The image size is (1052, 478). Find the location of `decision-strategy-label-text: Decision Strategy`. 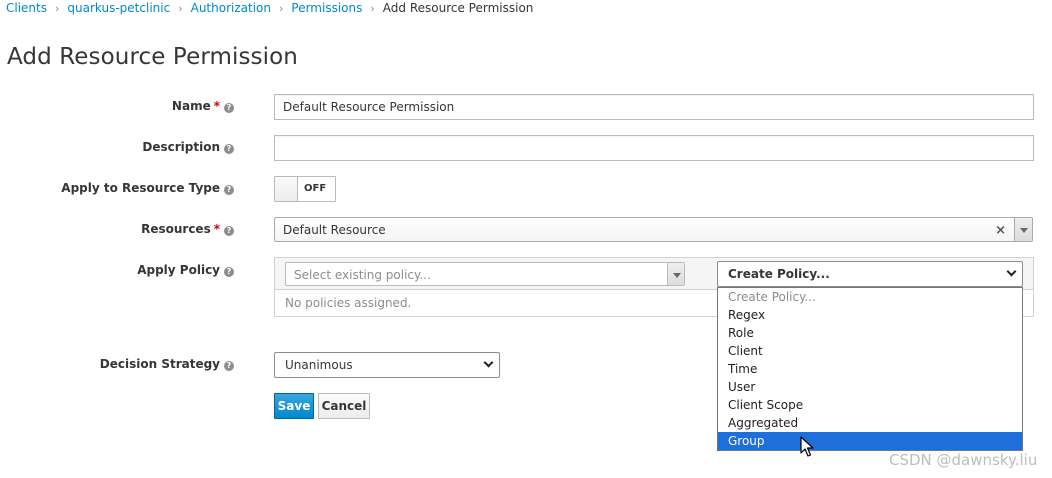

decision-strategy-label-text: Decision Strategy is located at coordinates (159, 364).